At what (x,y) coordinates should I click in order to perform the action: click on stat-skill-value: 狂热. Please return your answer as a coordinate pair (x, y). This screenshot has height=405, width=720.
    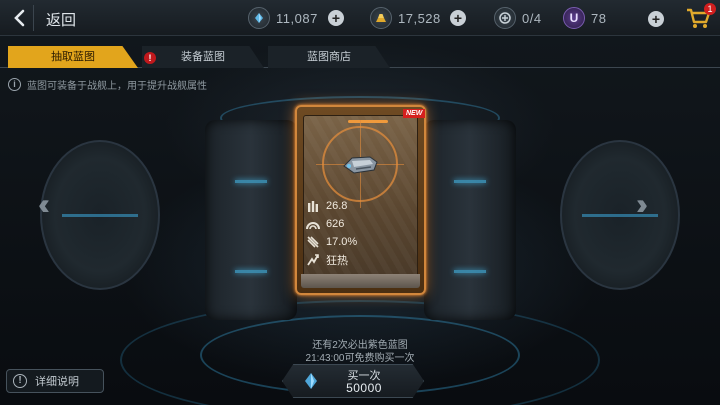
    Looking at the image, I should click on (337, 261).